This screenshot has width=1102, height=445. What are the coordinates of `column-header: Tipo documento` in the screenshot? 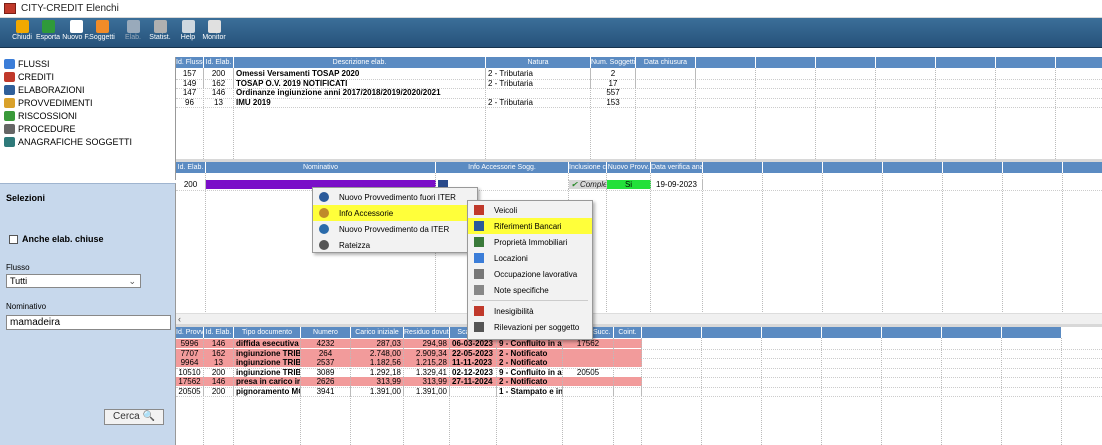 It's located at (267, 332).